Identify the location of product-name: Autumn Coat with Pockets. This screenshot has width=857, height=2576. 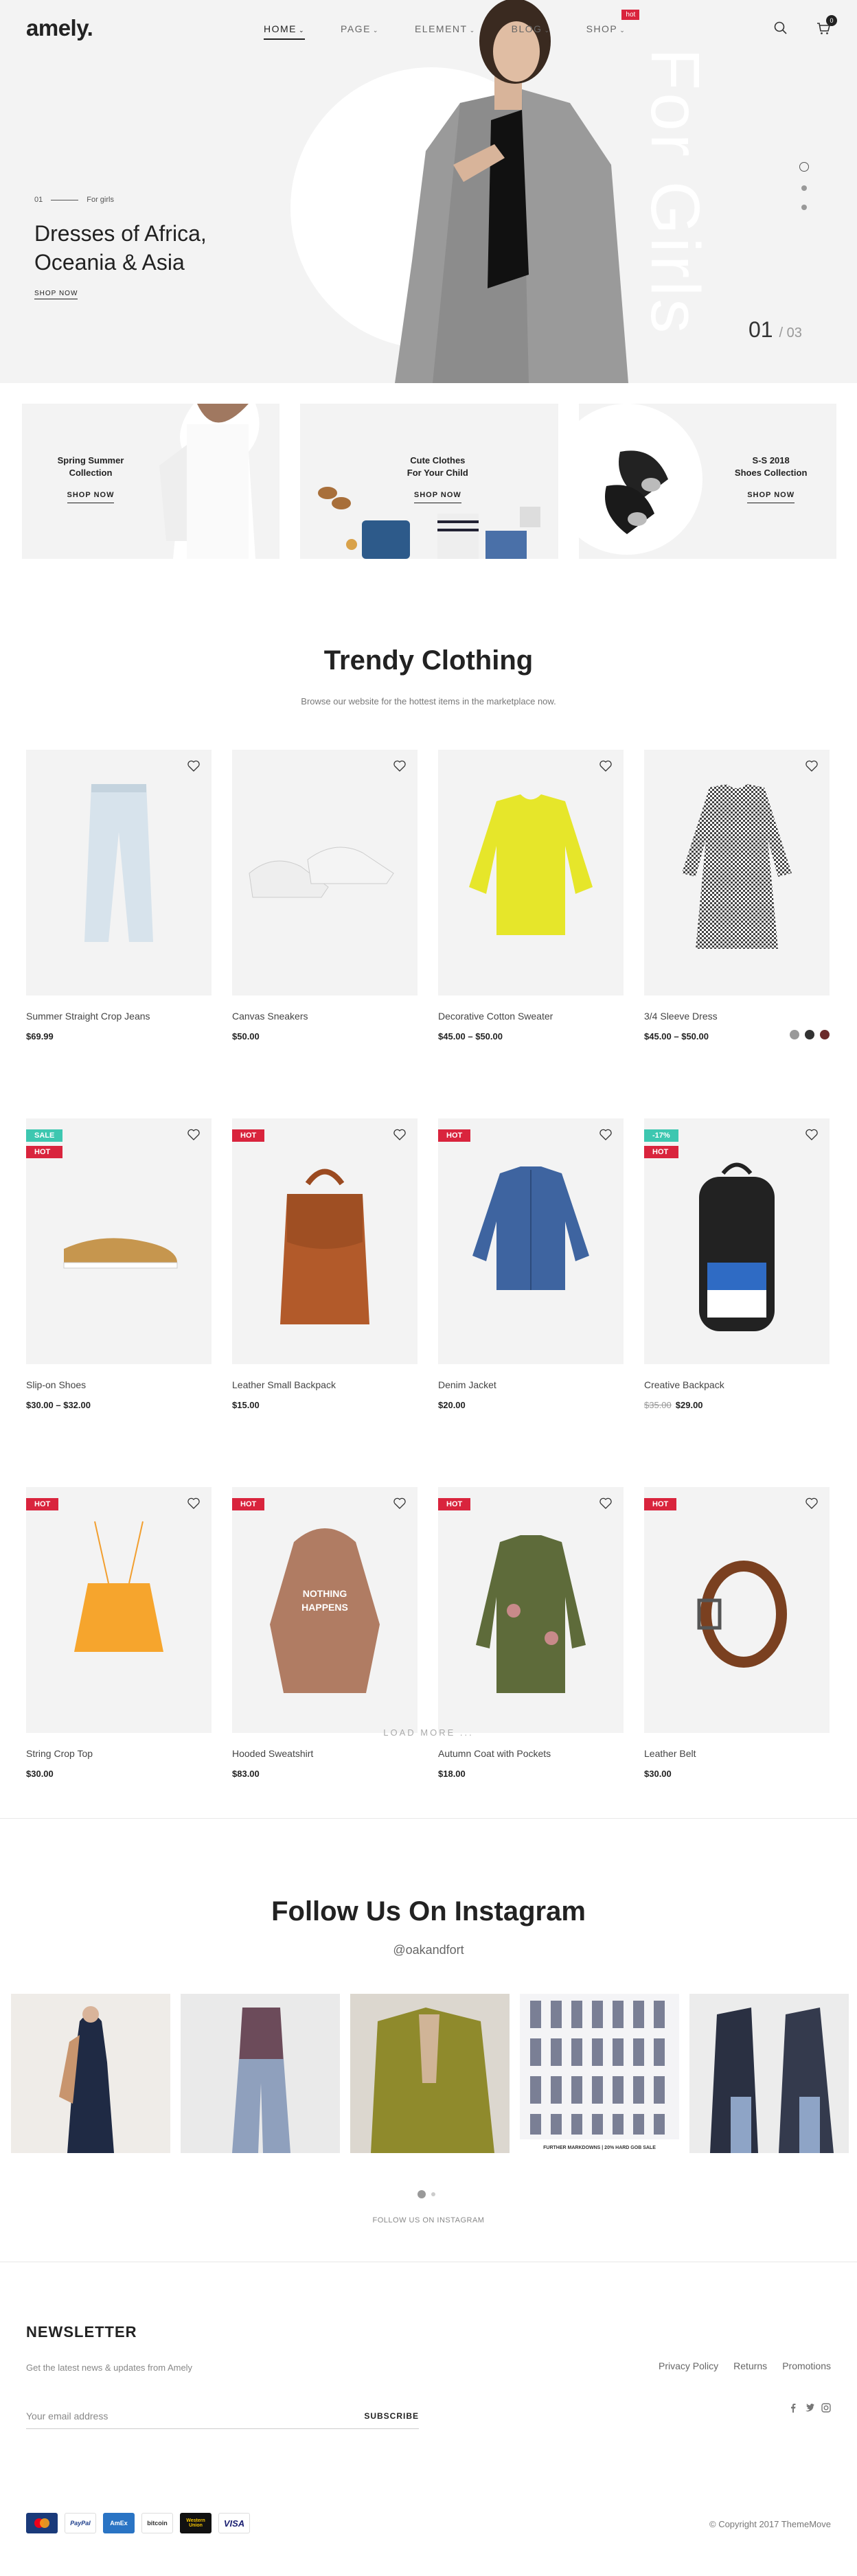
(531, 1753).